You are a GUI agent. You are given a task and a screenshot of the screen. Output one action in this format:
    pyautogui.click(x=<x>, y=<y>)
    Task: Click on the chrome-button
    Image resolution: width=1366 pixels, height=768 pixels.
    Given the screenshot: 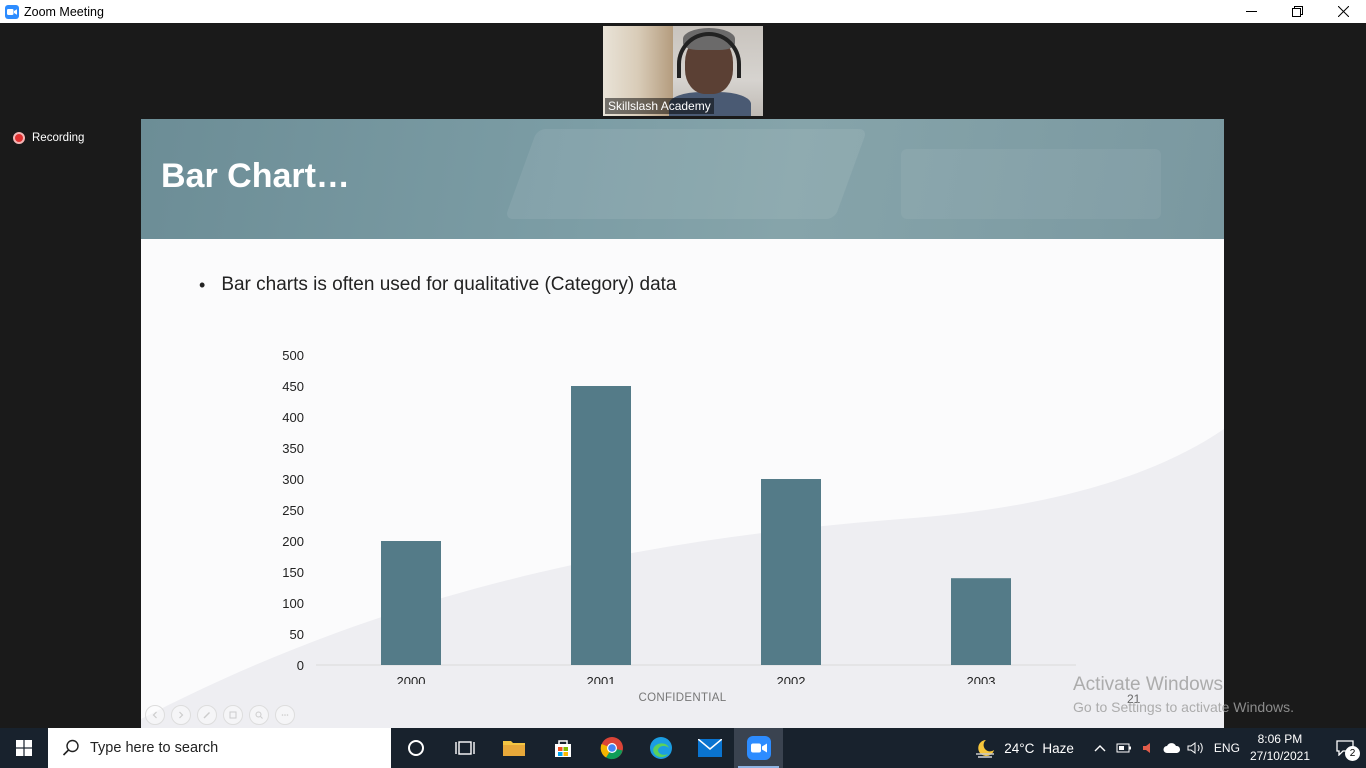 What is the action you would take?
    pyautogui.click(x=611, y=748)
    